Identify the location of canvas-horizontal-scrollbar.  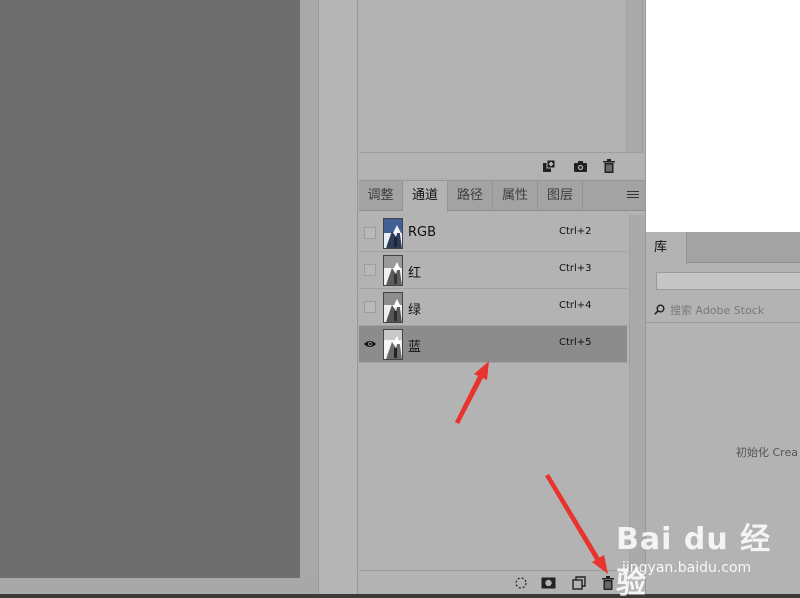
(159, 586).